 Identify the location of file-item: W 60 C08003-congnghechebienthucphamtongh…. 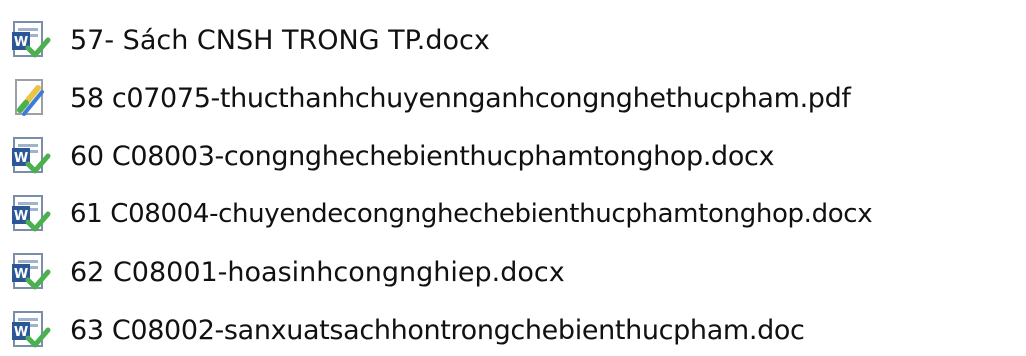
(391, 156).